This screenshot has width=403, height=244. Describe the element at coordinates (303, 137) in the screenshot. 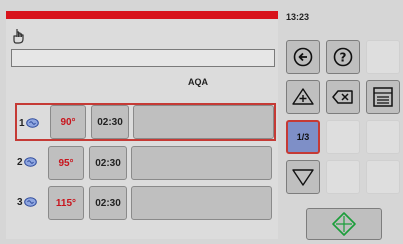

I see `page-indicator: 1/3` at that location.